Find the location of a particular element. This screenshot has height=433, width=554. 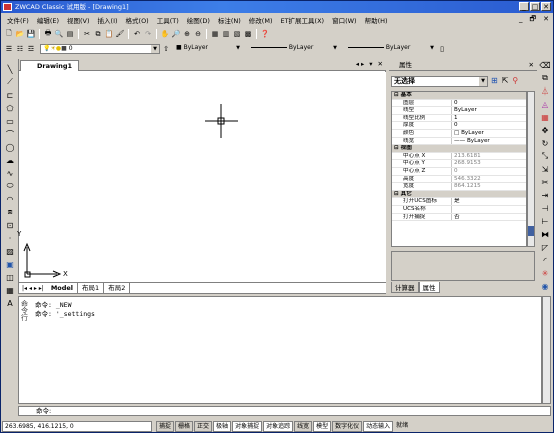

command-scrollbar is located at coordinates (546, 350).